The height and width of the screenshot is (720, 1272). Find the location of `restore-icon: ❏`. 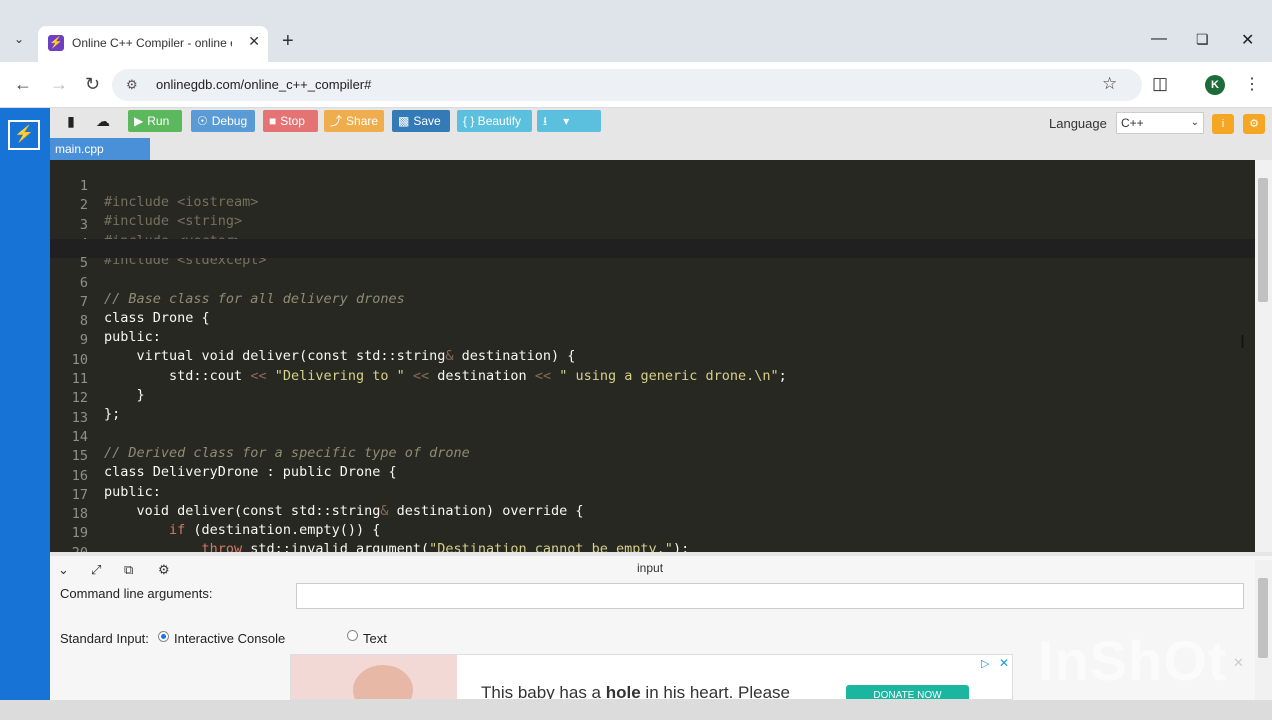

restore-icon: ❏ is located at coordinates (1202, 39).